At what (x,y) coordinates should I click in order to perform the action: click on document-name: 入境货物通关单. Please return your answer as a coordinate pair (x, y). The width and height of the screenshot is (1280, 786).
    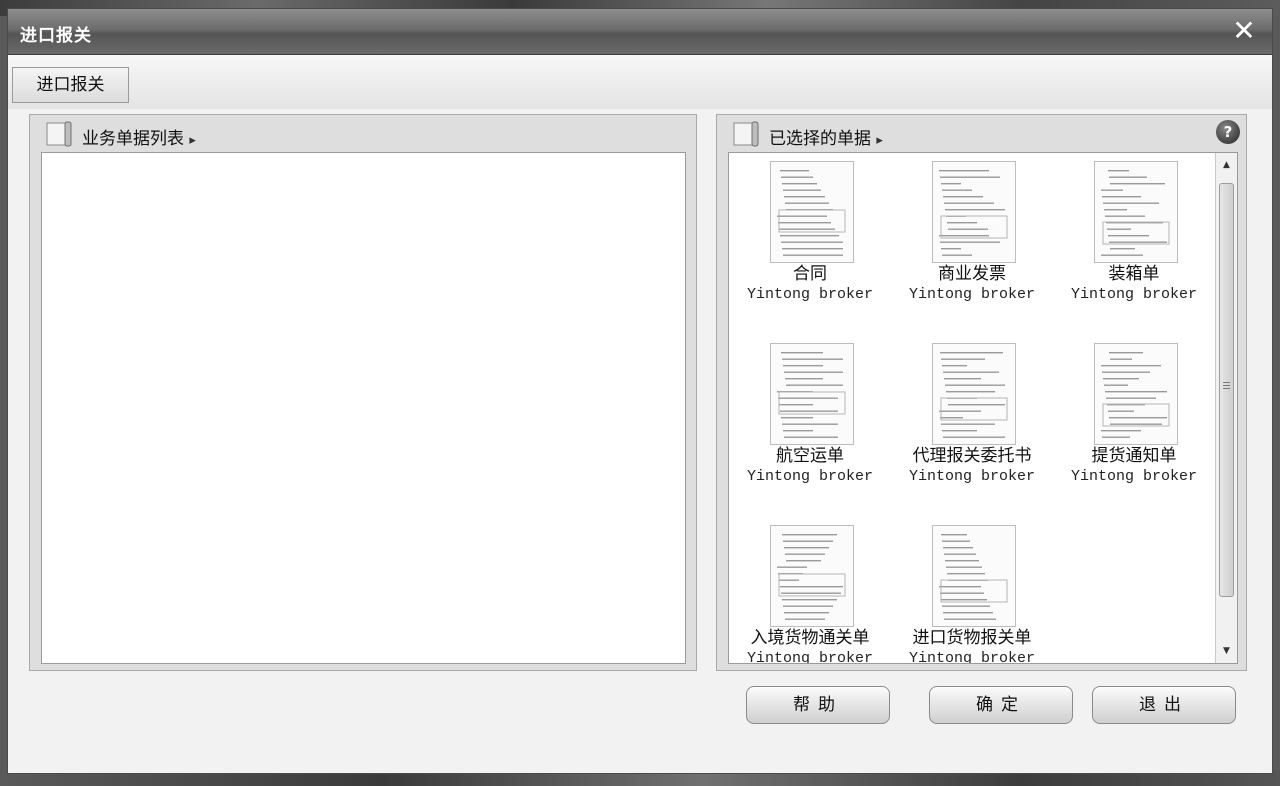
    Looking at the image, I should click on (810, 638).